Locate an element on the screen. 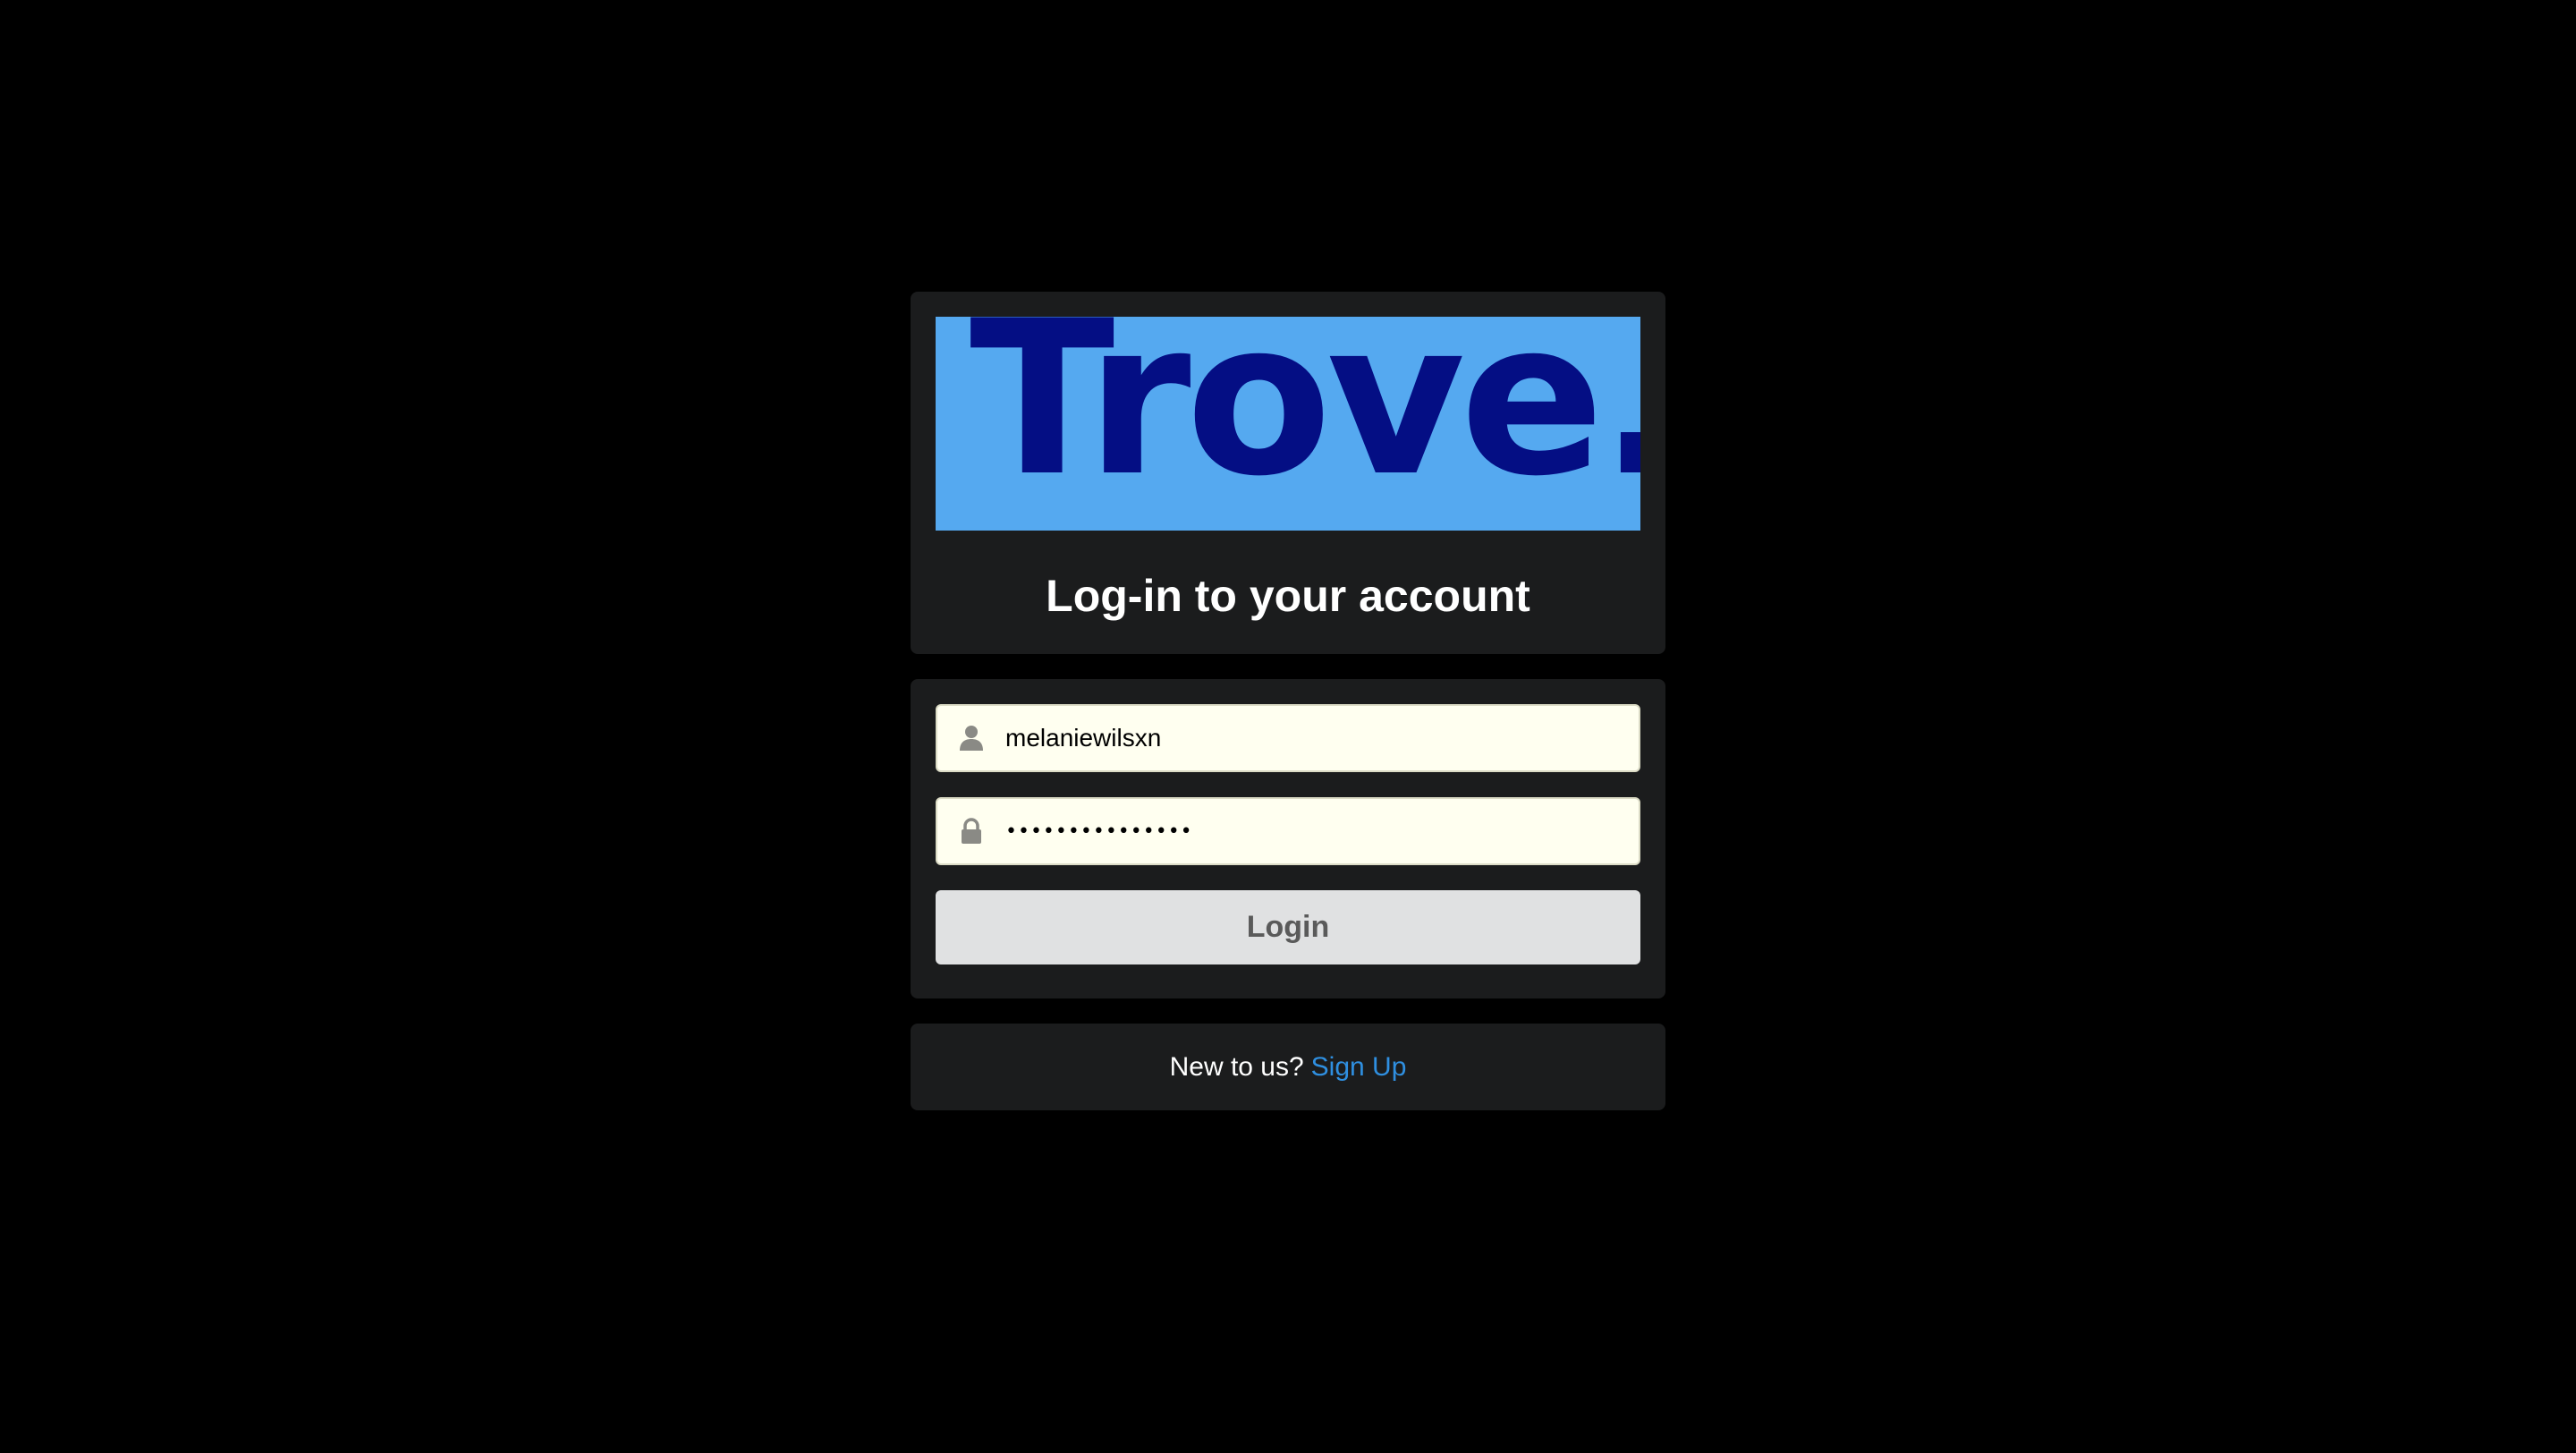 The width and height of the screenshot is (2576, 1453). login-form: Login is located at coordinates (1288, 838).